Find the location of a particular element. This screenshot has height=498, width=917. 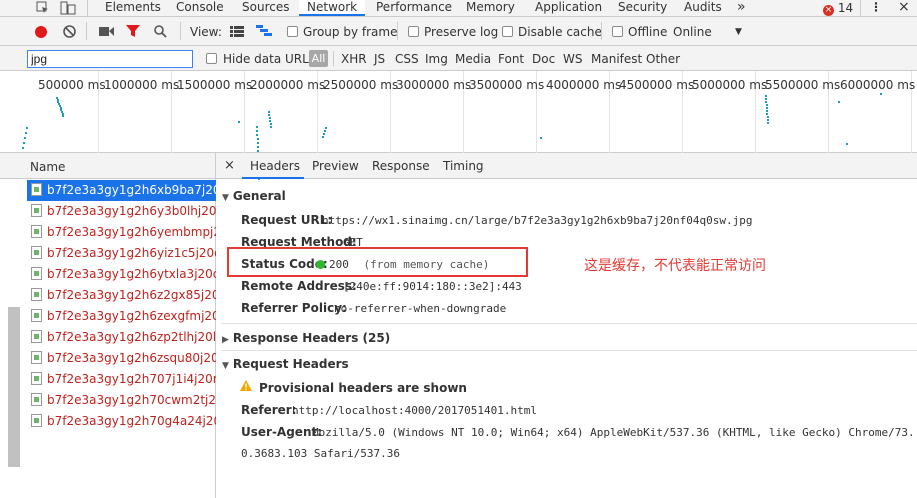

clear-icon is located at coordinates (69, 31).